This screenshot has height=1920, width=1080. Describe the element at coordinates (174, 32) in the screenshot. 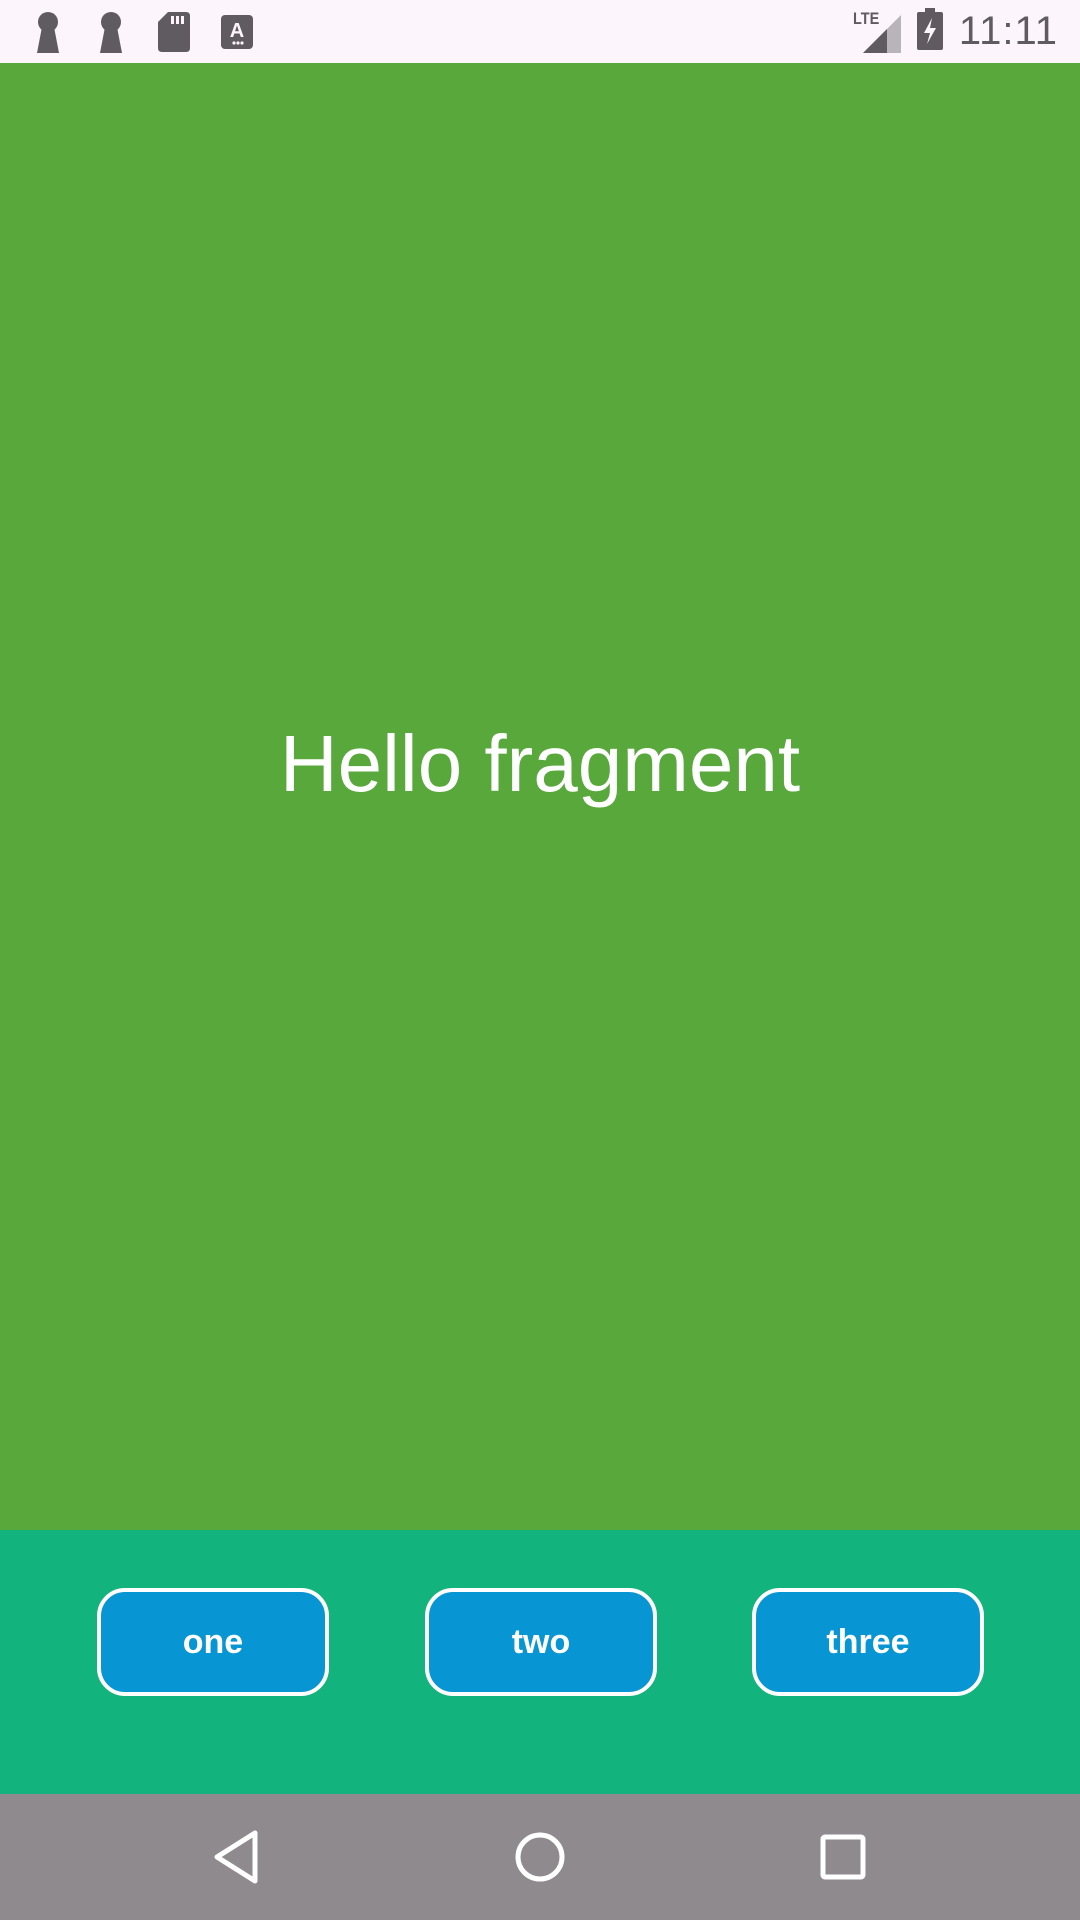

I see `sd-card-icon` at that location.